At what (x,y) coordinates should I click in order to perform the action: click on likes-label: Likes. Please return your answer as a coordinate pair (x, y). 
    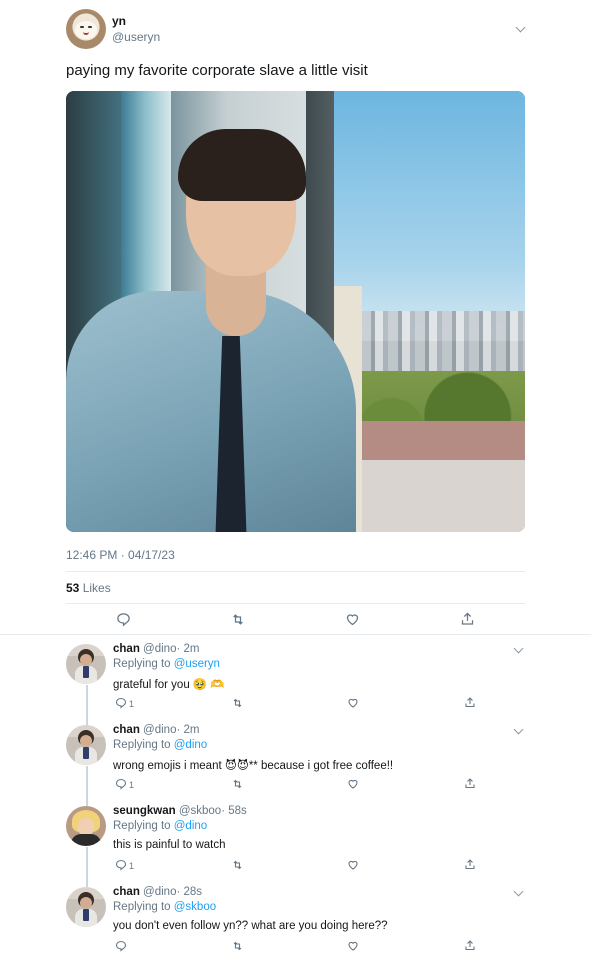
    Looking at the image, I should click on (96, 588).